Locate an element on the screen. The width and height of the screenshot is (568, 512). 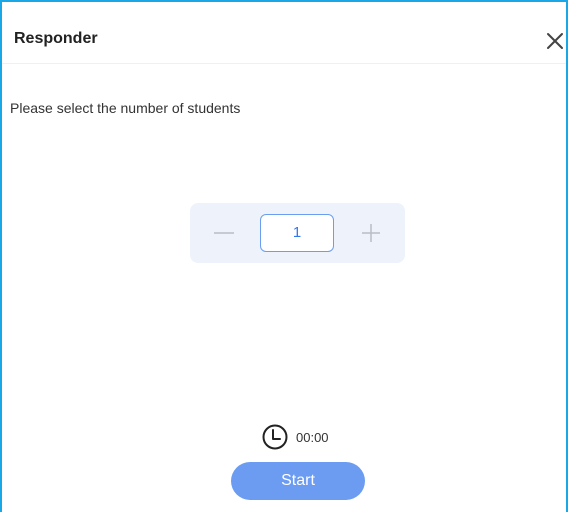
increment-button is located at coordinates (371, 233).